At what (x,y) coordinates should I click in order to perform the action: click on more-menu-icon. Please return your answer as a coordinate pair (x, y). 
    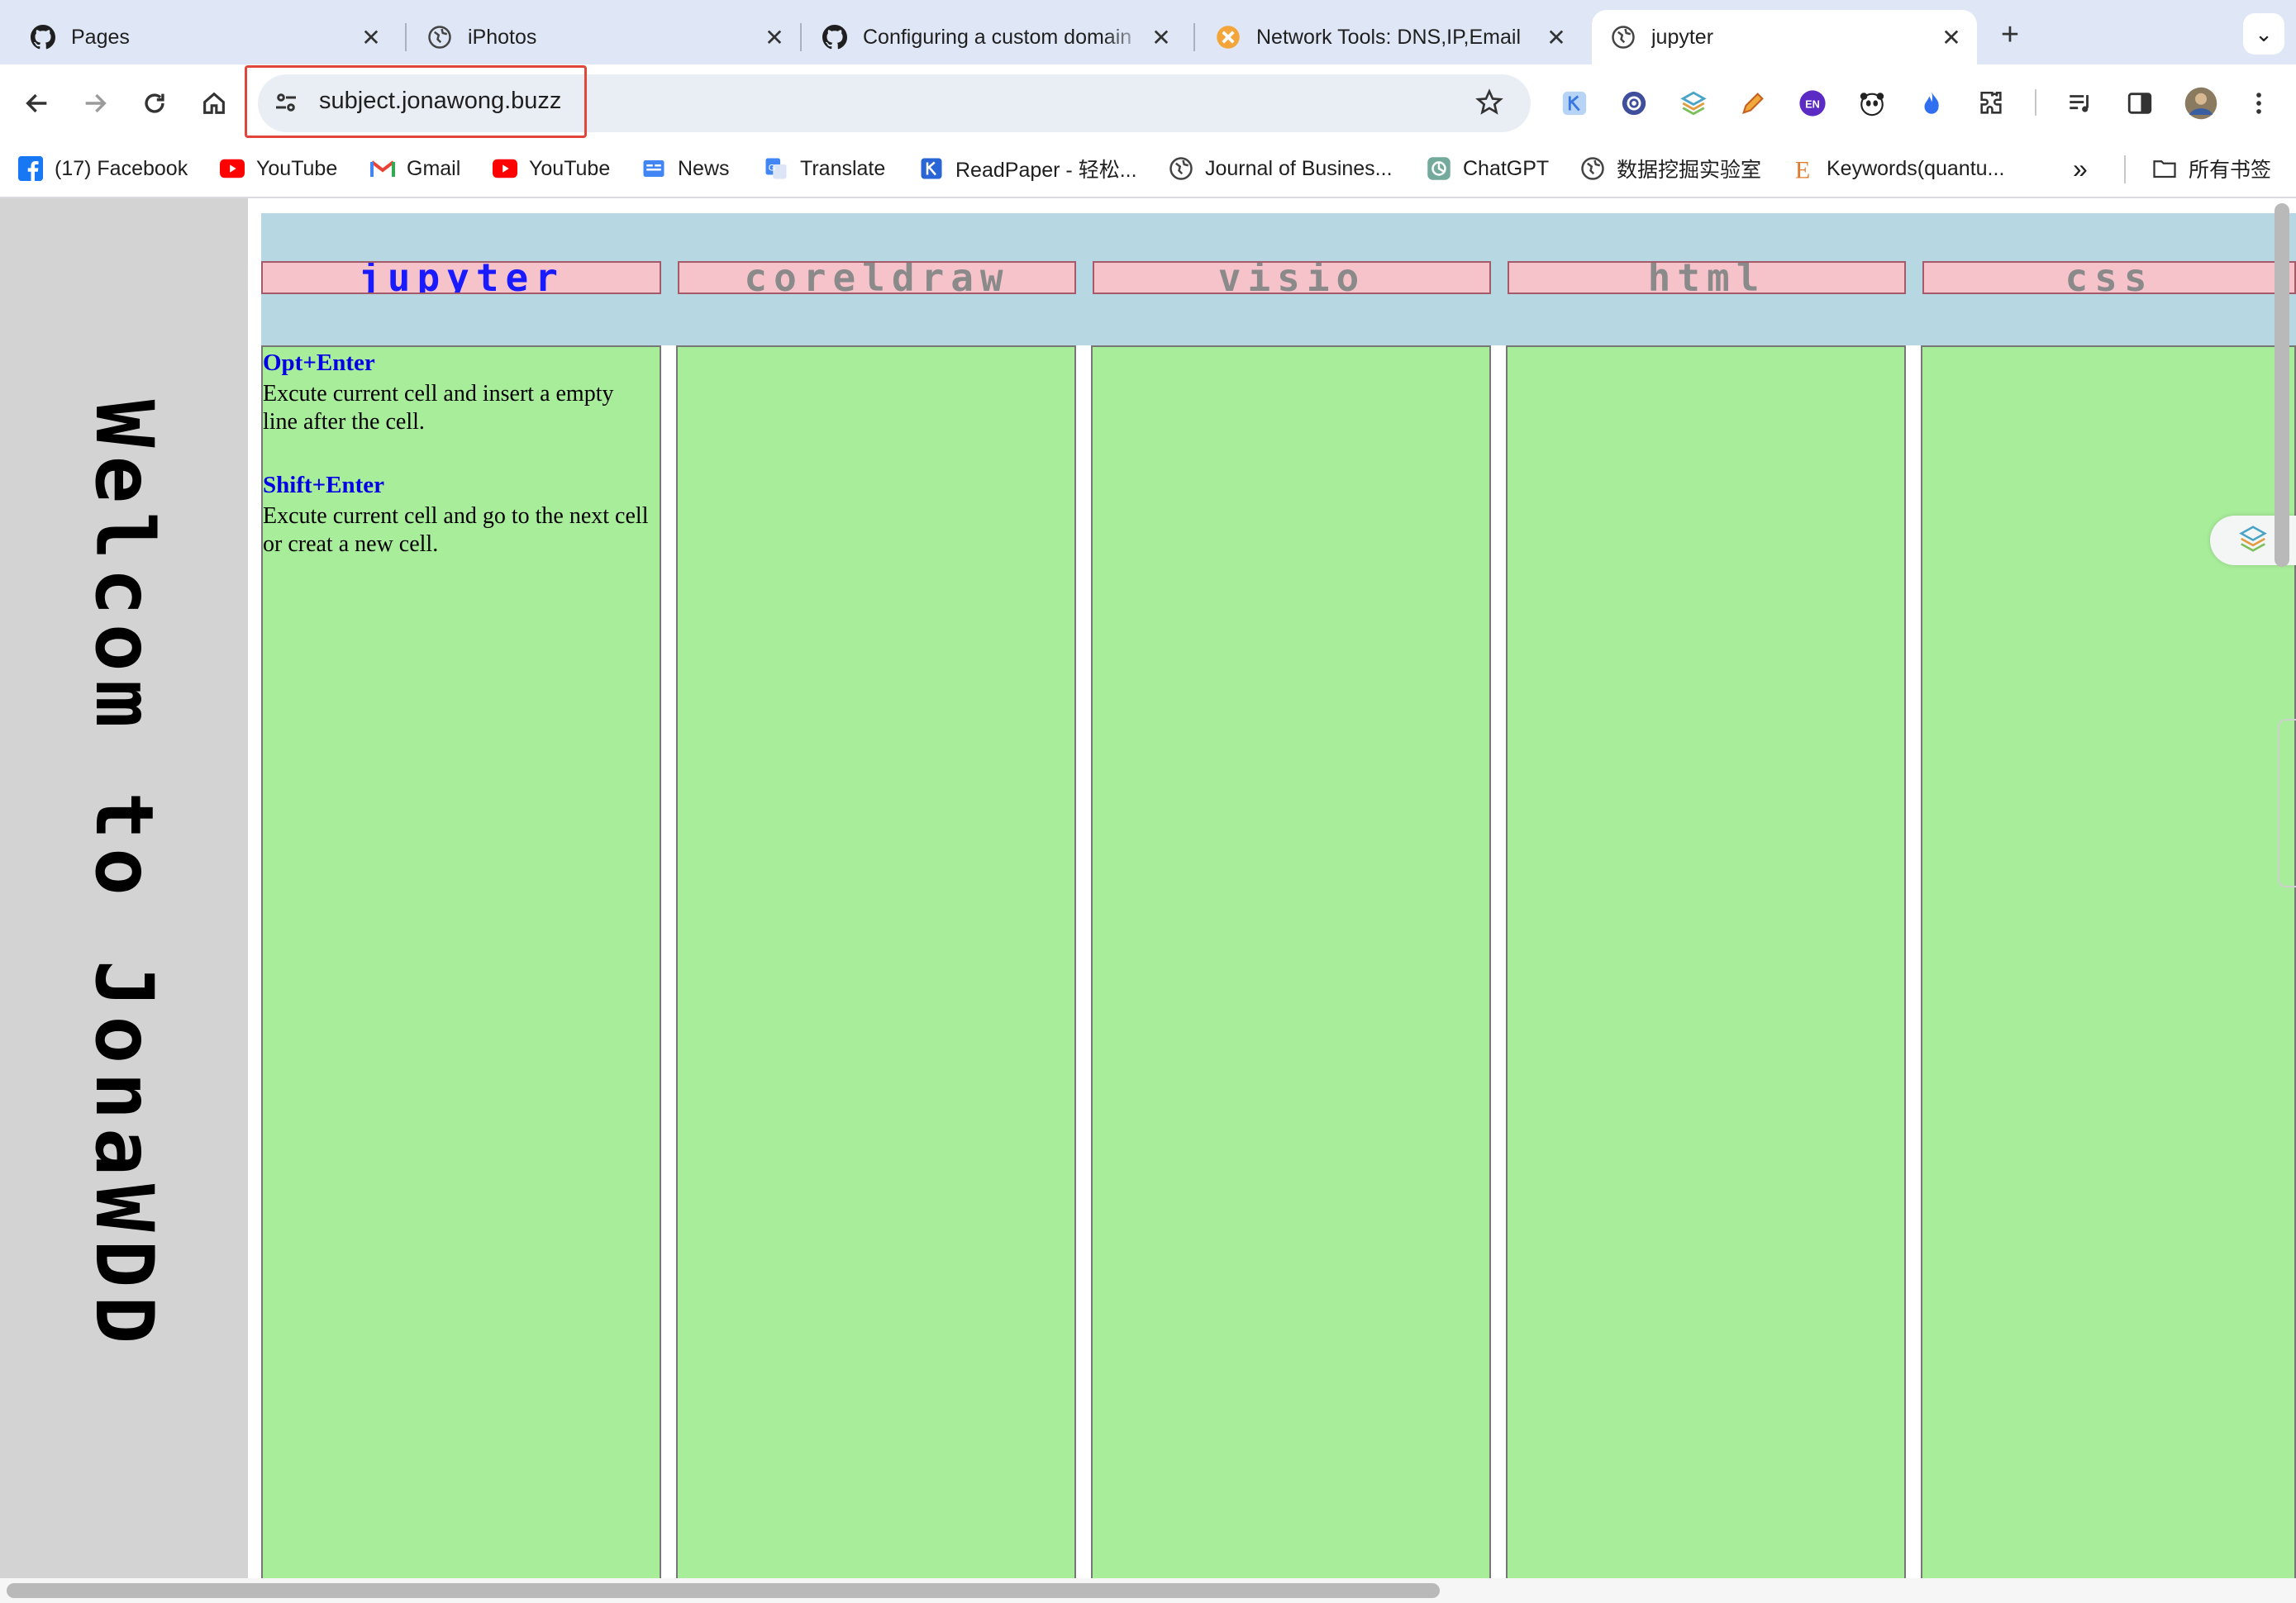
    Looking at the image, I should click on (2259, 103).